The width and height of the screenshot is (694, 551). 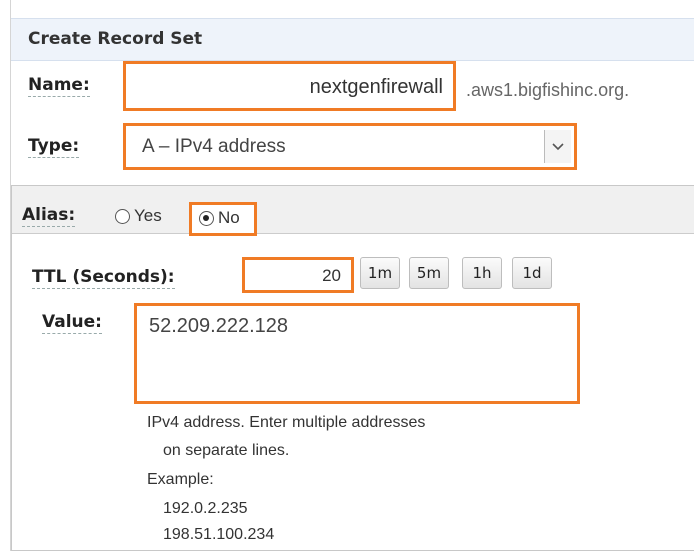 What do you see at coordinates (298, 275) in the screenshot?
I see `ttl-input: 20` at bounding box center [298, 275].